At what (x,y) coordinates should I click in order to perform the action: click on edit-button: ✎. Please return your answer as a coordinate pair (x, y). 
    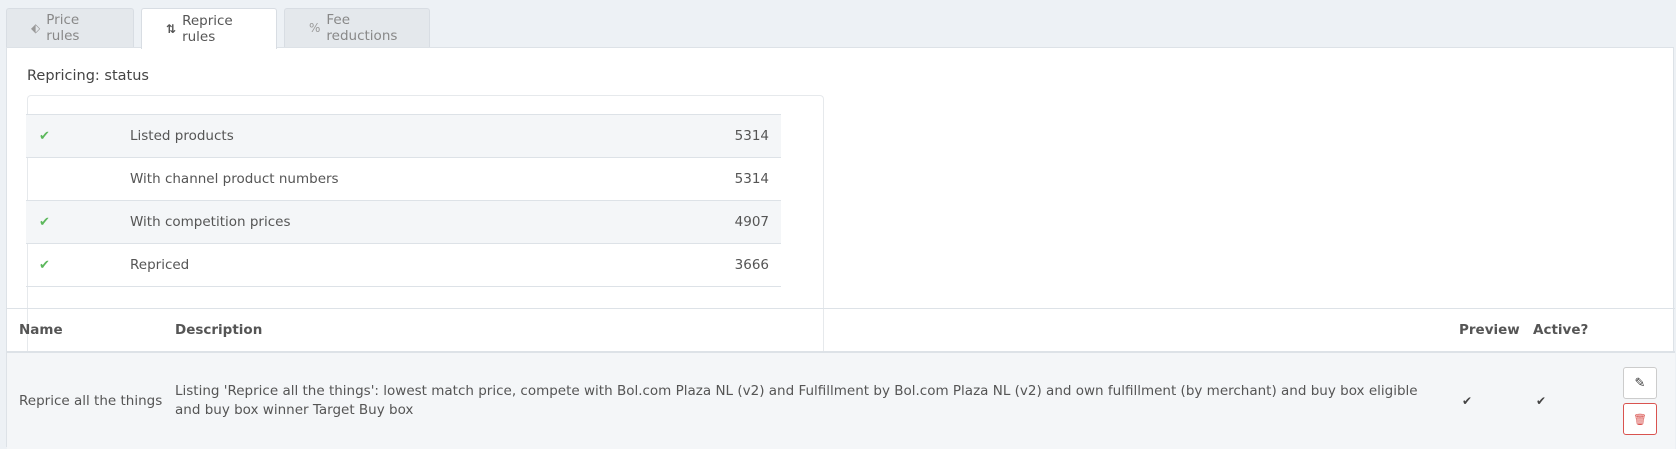
    Looking at the image, I should click on (1640, 383).